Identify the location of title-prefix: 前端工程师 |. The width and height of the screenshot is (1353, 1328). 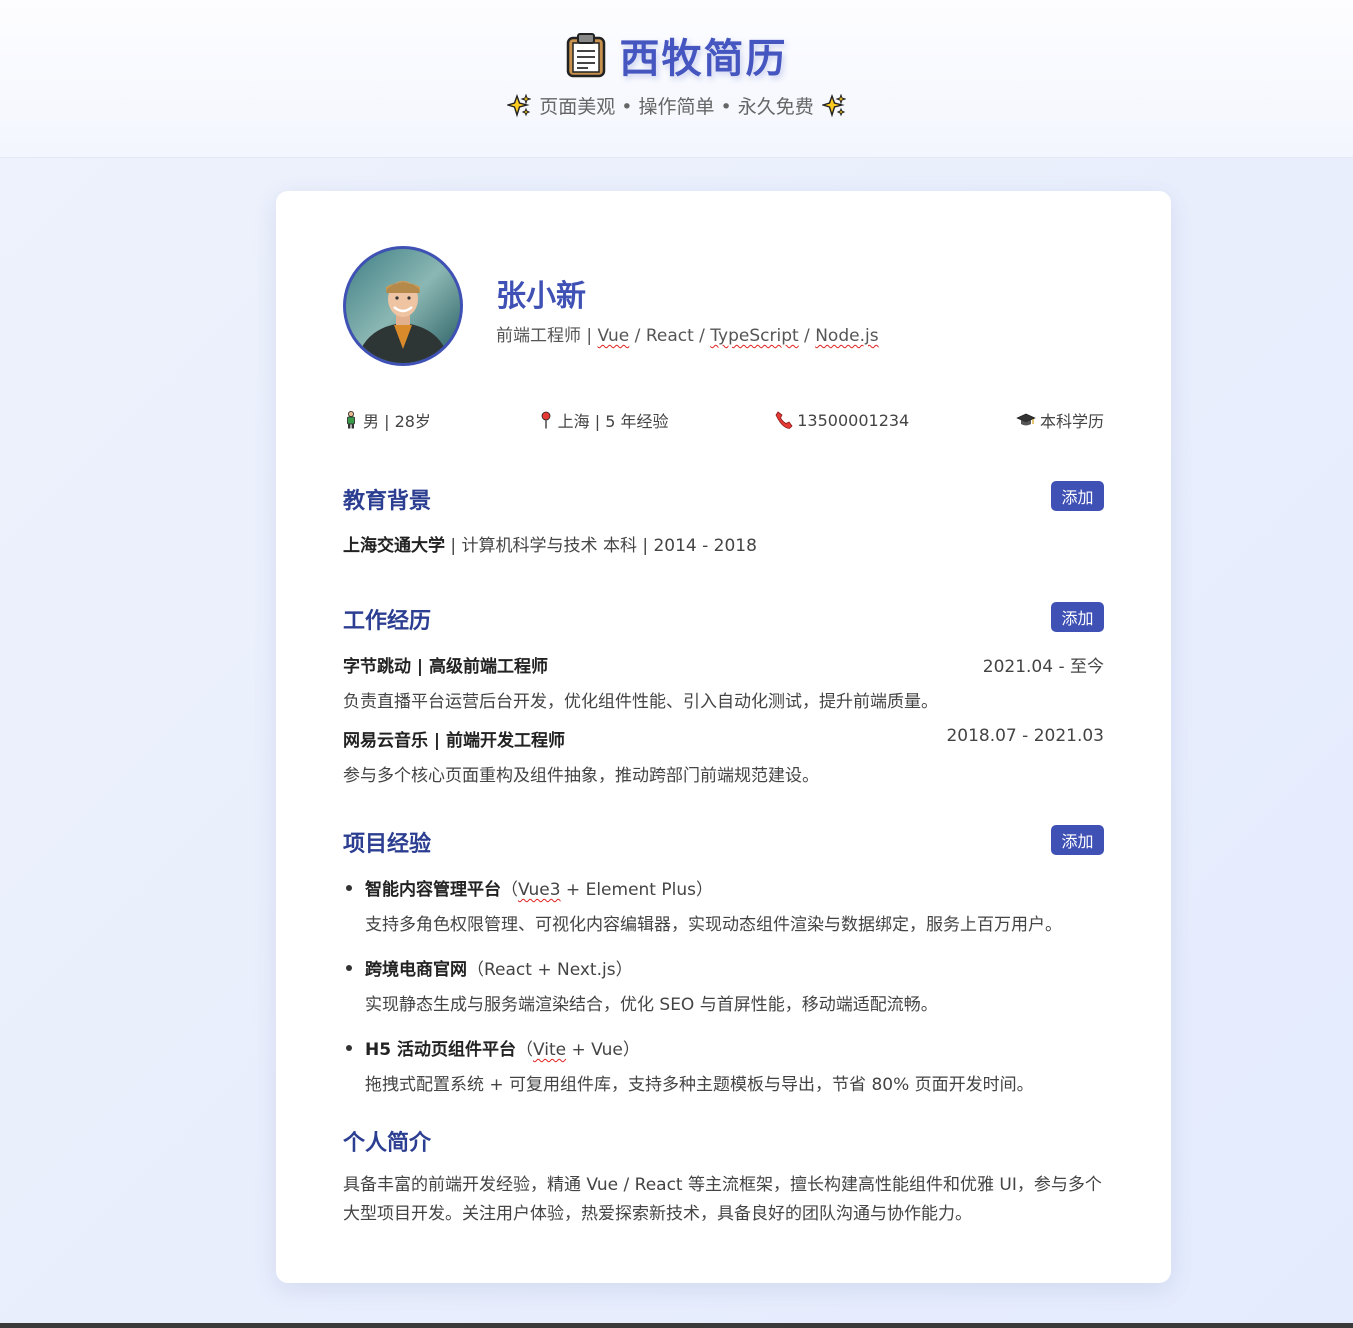
(547, 336).